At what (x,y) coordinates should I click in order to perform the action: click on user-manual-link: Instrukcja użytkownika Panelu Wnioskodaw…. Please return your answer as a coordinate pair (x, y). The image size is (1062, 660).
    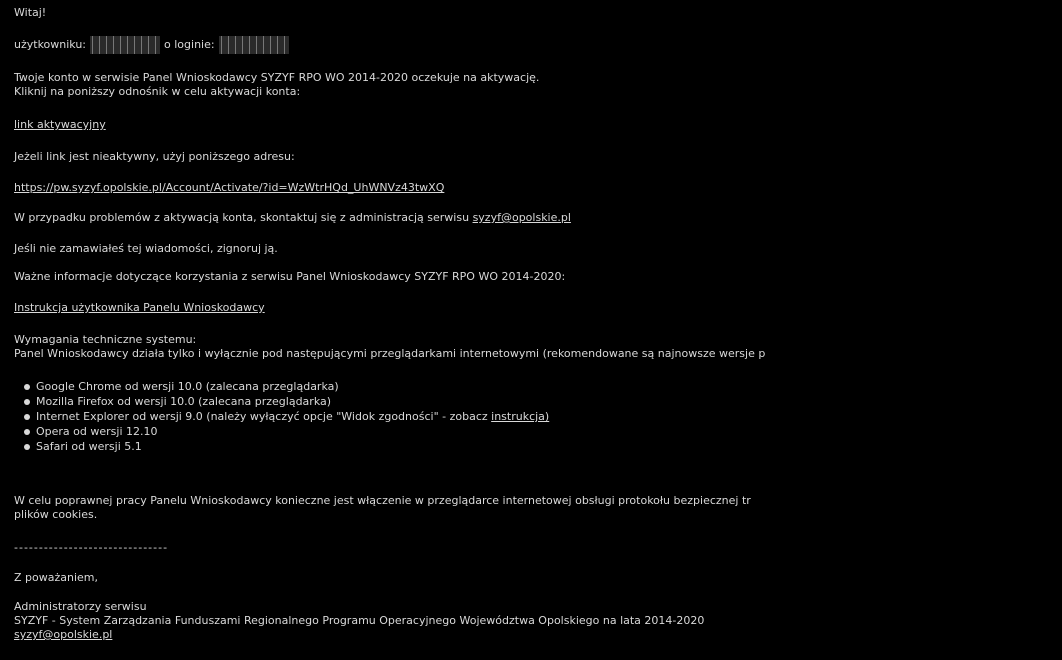
    Looking at the image, I should click on (139, 308).